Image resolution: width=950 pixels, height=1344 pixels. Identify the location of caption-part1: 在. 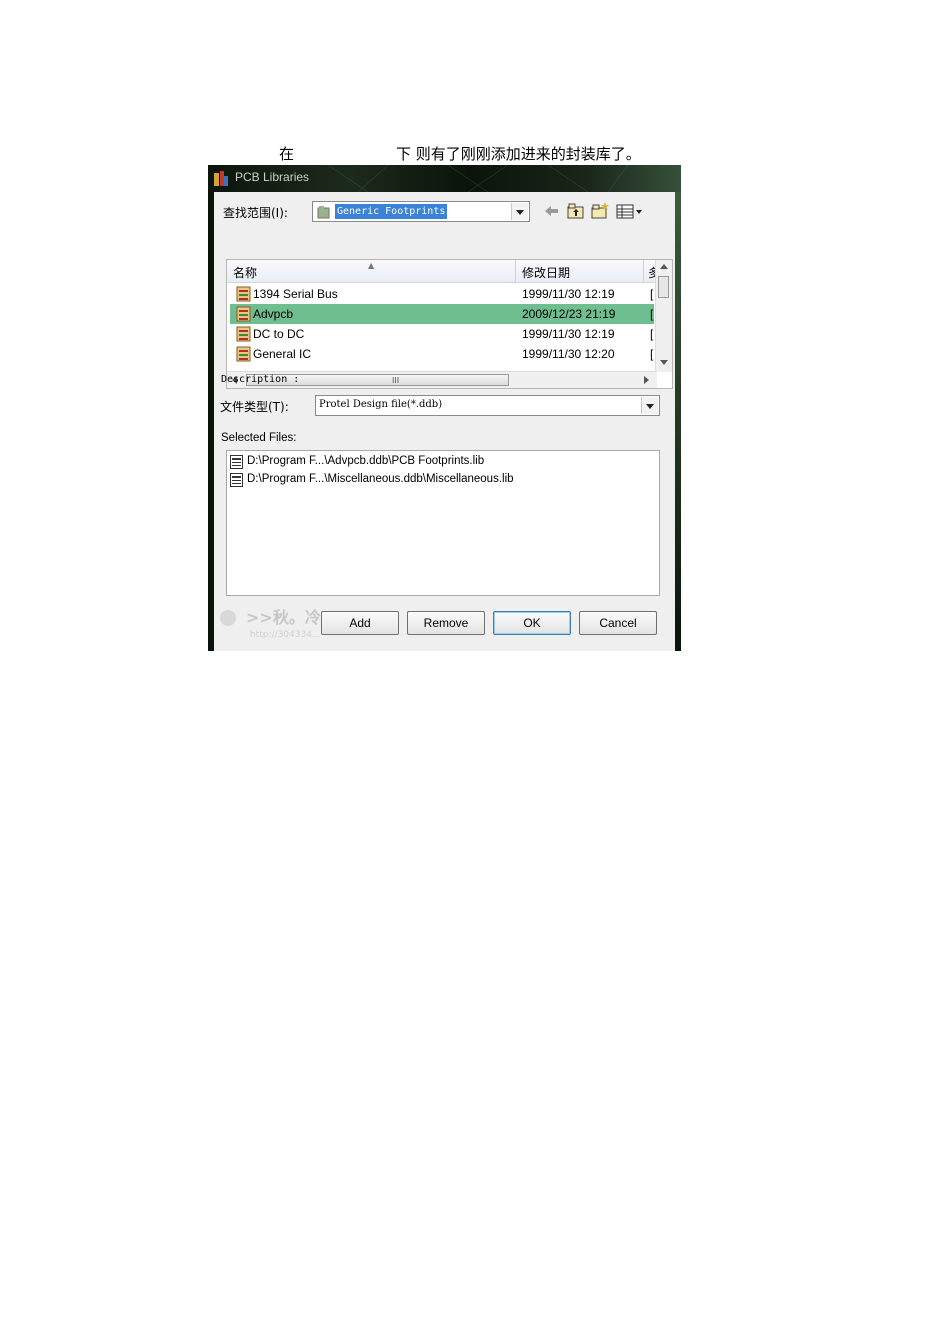
(287, 154).